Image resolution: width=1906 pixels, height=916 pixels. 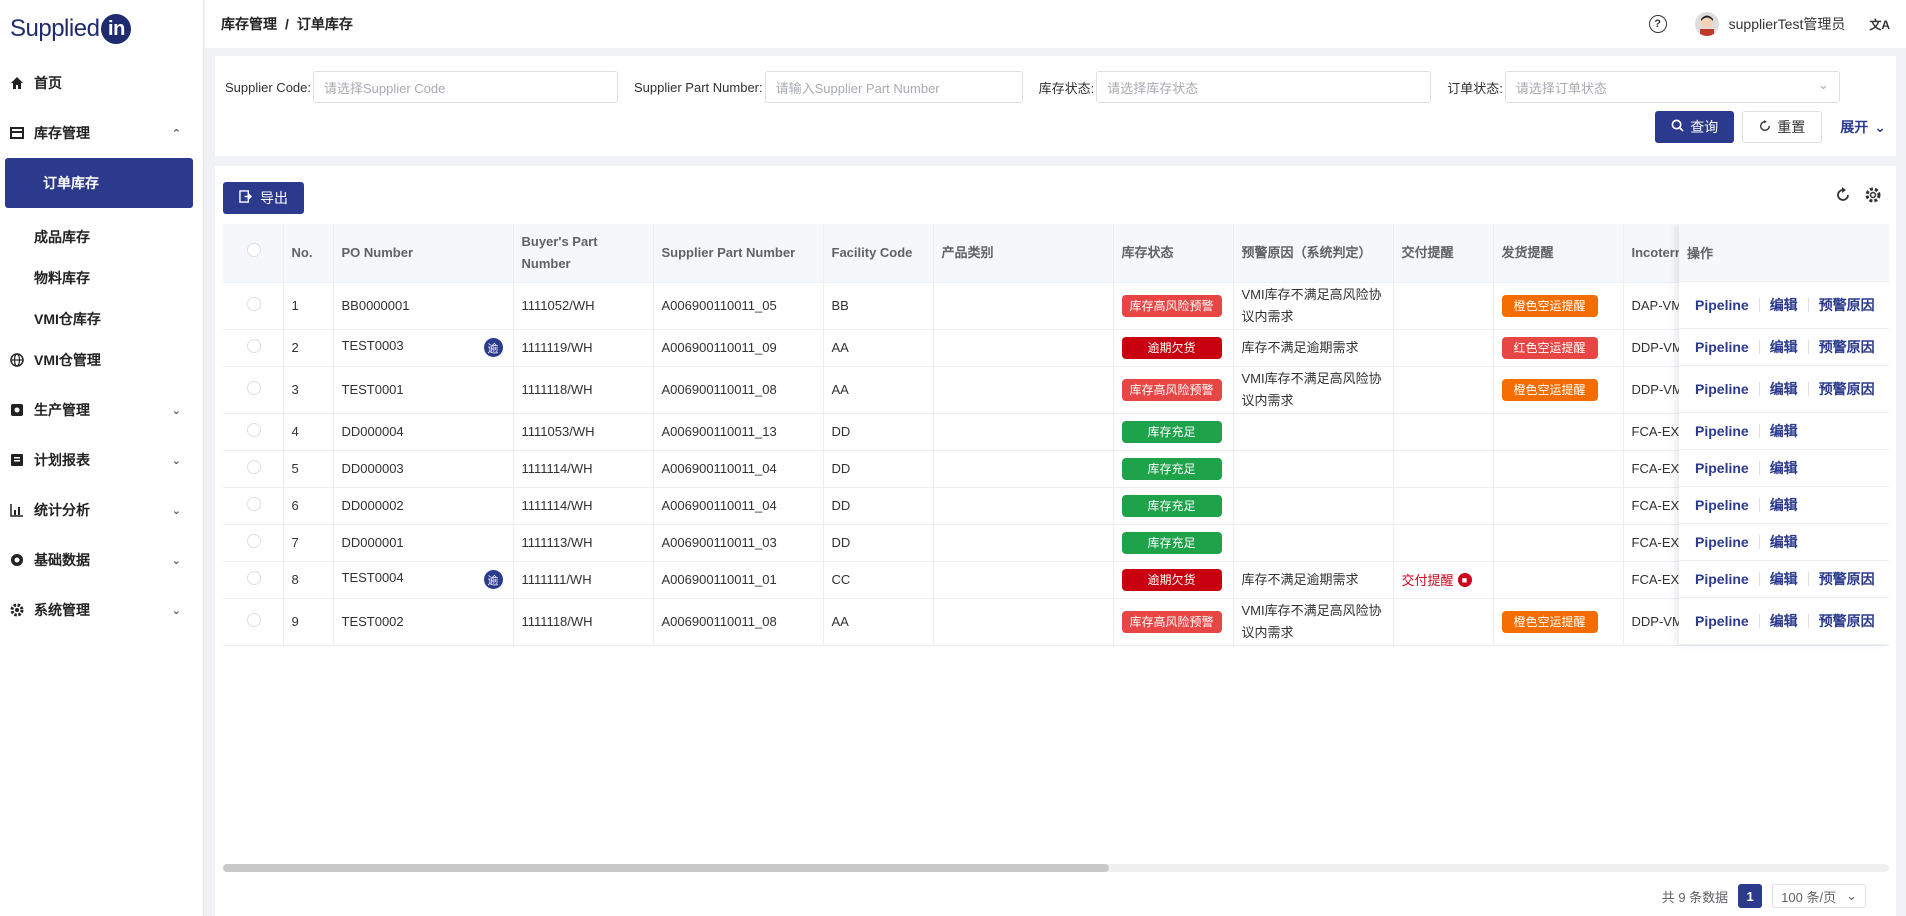 I want to click on select-all-checkbox, so click(x=254, y=249).